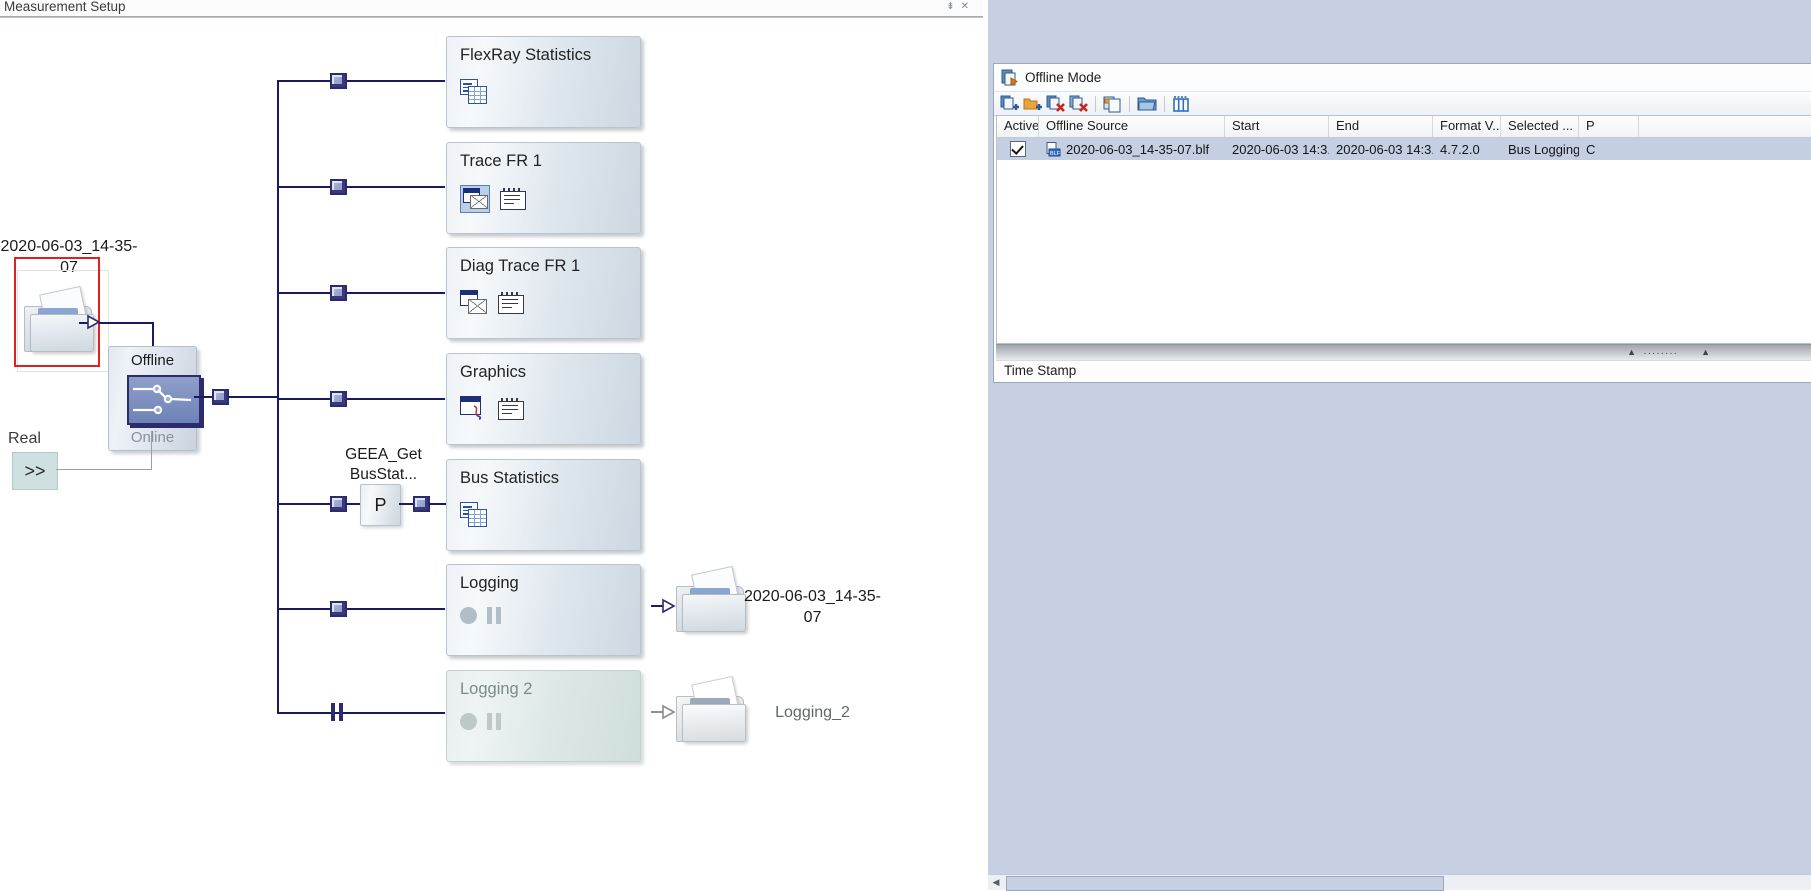 The width and height of the screenshot is (1811, 891). I want to click on columns-icon, so click(1181, 104).